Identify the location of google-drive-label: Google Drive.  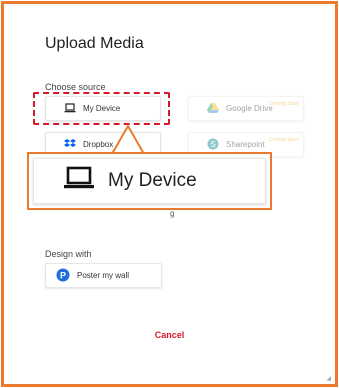
(249, 108).